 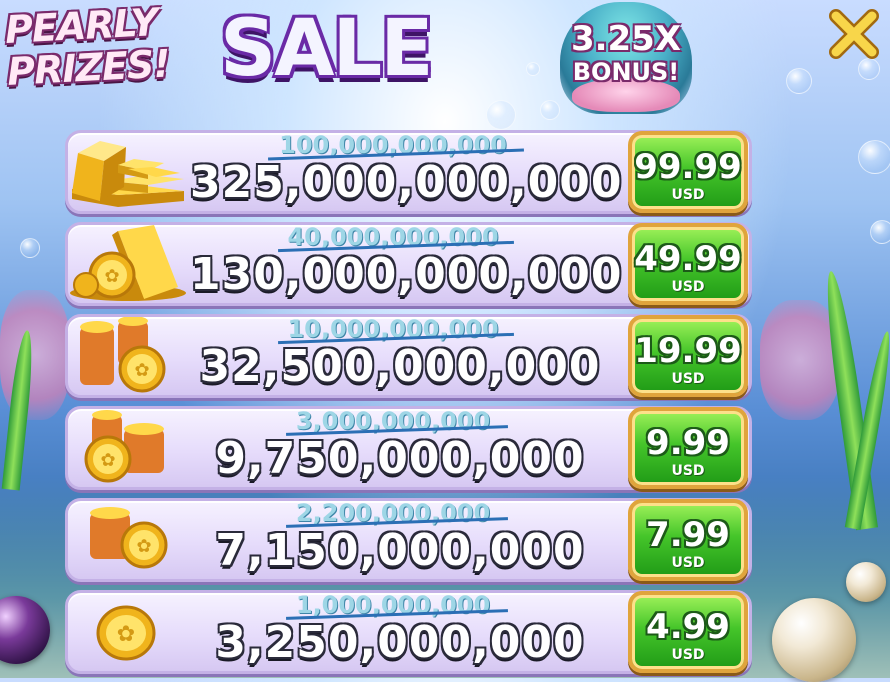 I want to click on offer-row: ✿ 3,000,000,000 9,750,000,000 9.99 USD, so click(x=408, y=448).